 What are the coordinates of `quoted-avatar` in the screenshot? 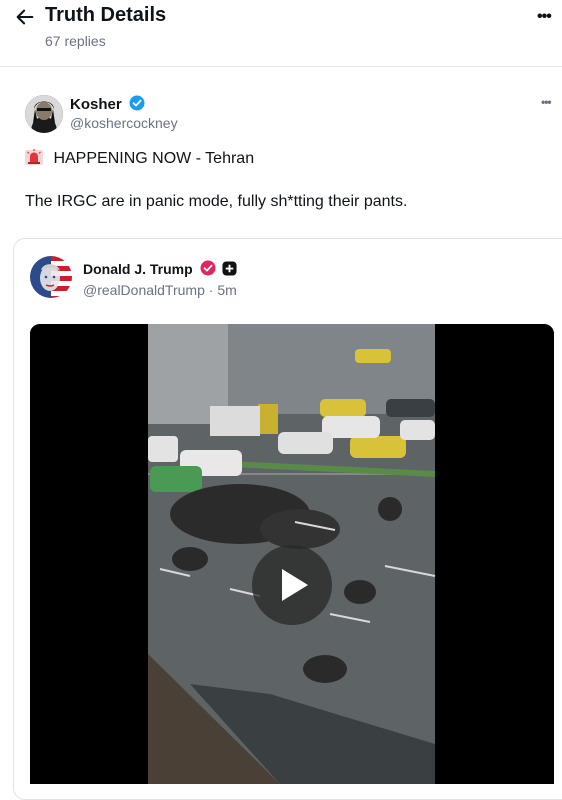 It's located at (51, 277).